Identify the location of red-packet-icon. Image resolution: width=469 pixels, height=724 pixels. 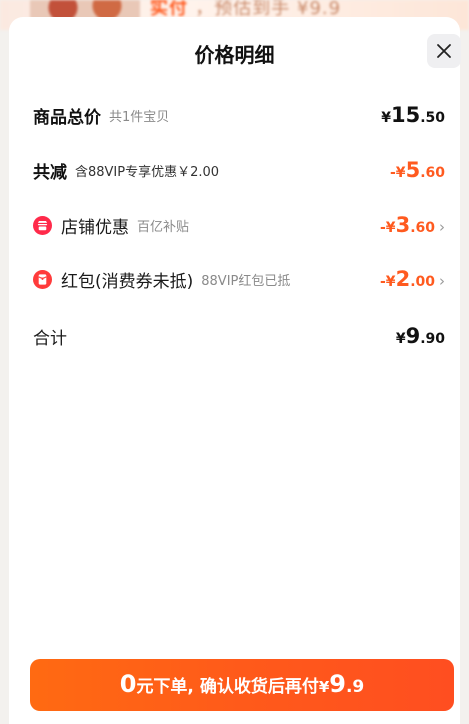
(42, 279).